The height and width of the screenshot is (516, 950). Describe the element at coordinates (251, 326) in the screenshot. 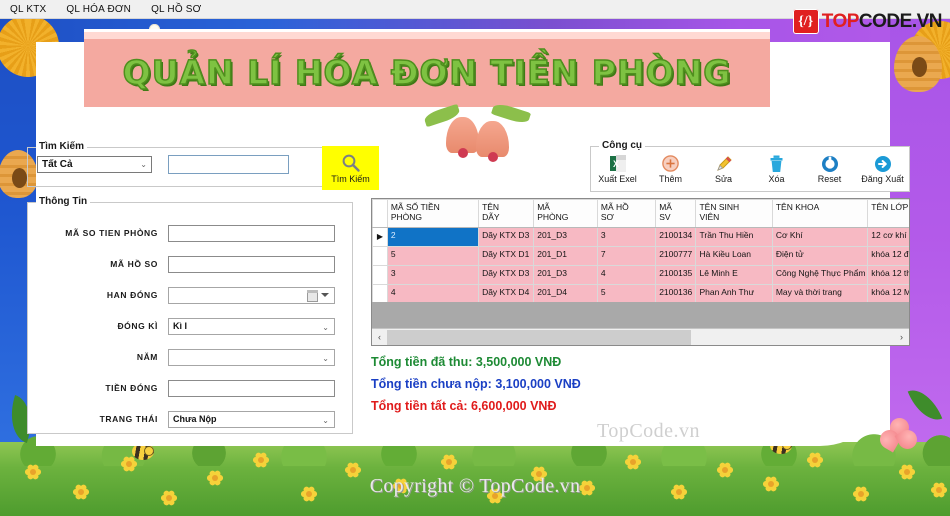

I see `dong-ki-select: Kì I ⌄` at that location.